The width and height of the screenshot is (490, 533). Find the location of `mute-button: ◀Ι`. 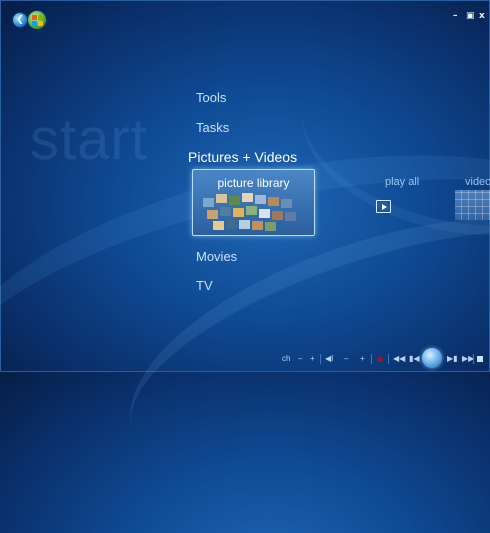

mute-button: ◀Ι is located at coordinates (329, 358).